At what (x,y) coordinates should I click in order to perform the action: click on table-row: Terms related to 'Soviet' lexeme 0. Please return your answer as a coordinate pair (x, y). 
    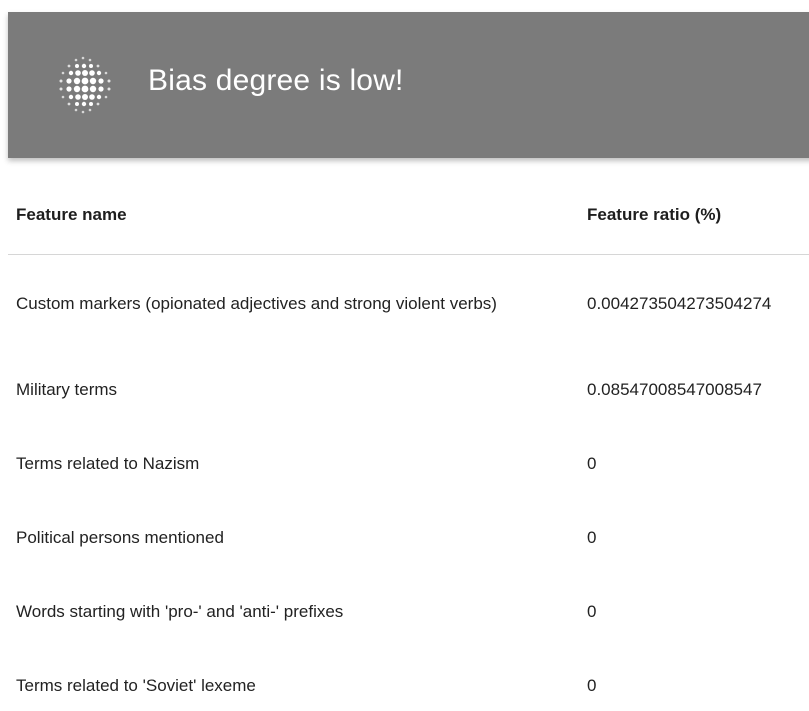
    Looking at the image, I should click on (408, 680).